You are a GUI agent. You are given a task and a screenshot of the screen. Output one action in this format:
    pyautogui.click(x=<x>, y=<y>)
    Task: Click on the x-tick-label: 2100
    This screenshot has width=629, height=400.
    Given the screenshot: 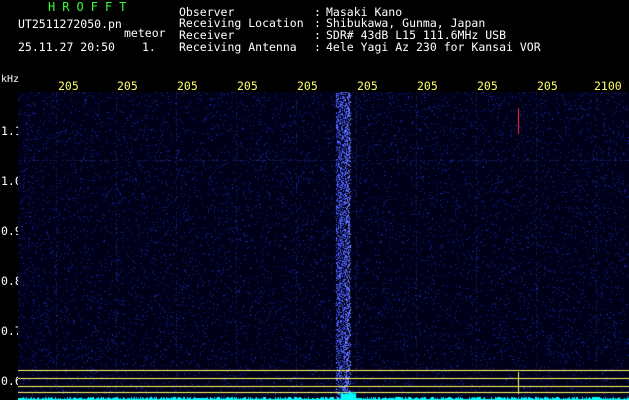 What is the action you would take?
    pyautogui.click(x=608, y=86)
    